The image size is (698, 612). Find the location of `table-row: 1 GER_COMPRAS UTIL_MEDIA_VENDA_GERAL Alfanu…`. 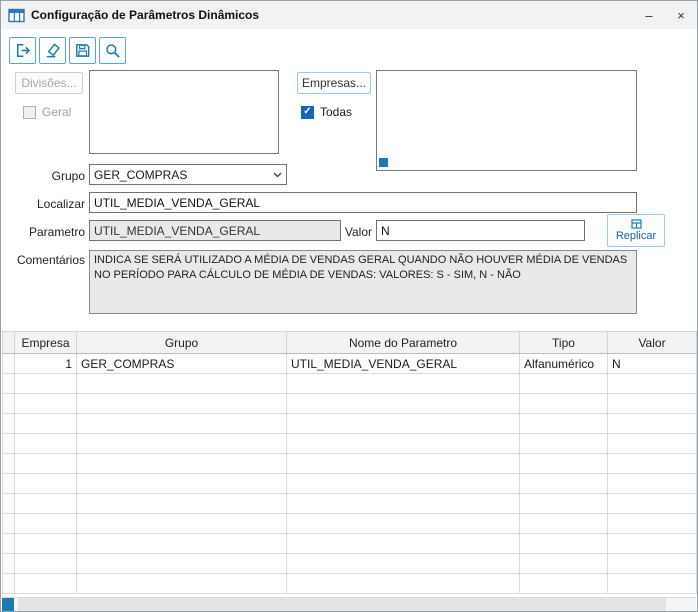

table-row: 1 GER_COMPRAS UTIL_MEDIA_VENDA_GERAL Alfanu… is located at coordinates (349, 363).